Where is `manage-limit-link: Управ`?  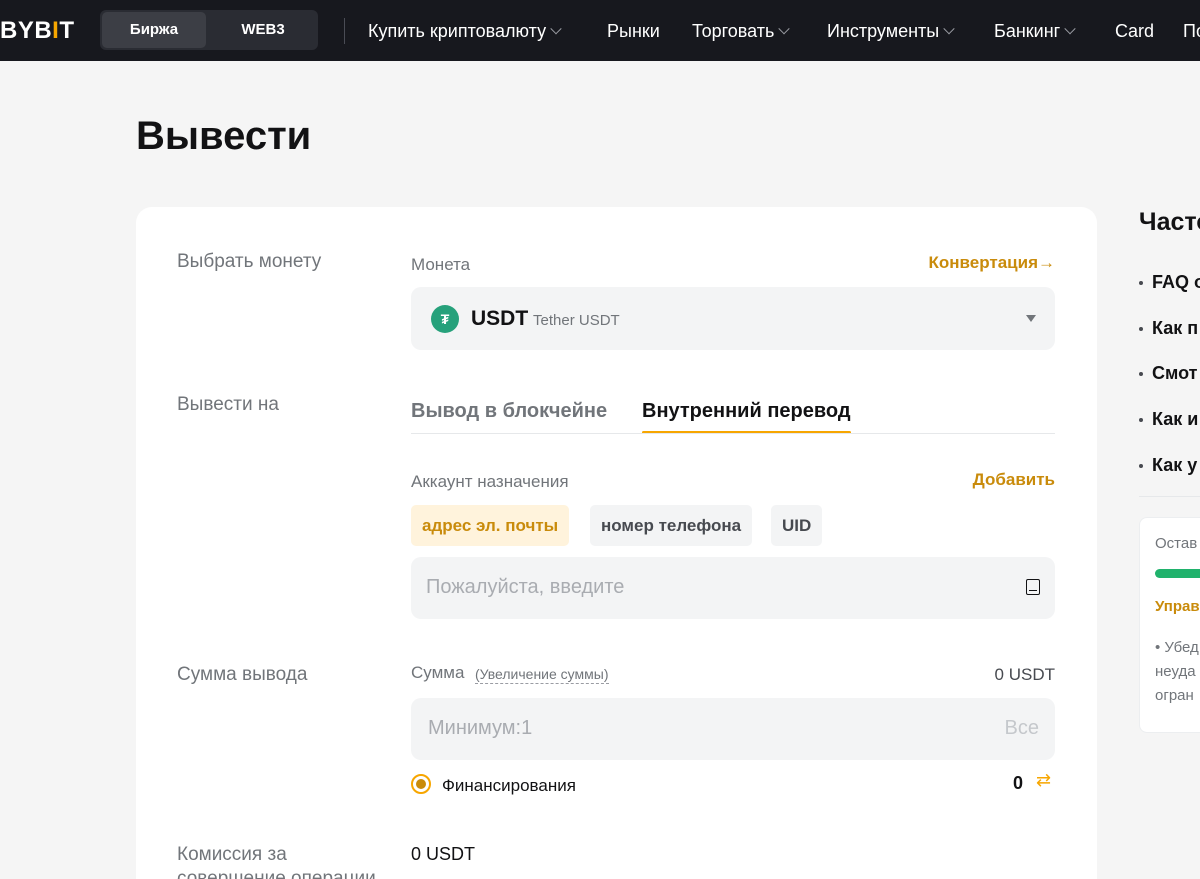 manage-limit-link: Управ is located at coordinates (1177, 606).